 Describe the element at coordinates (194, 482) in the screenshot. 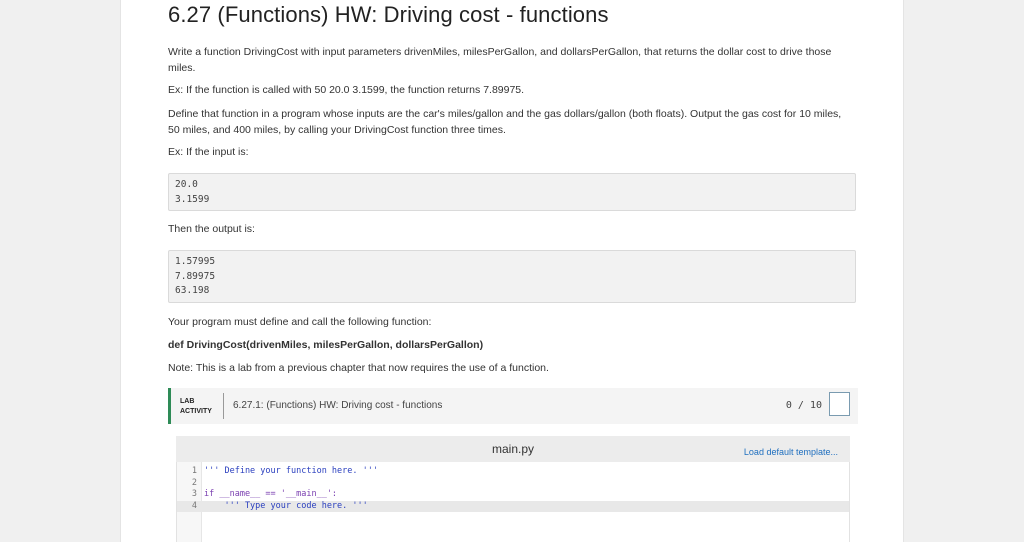

I see `line-number: 2` at that location.